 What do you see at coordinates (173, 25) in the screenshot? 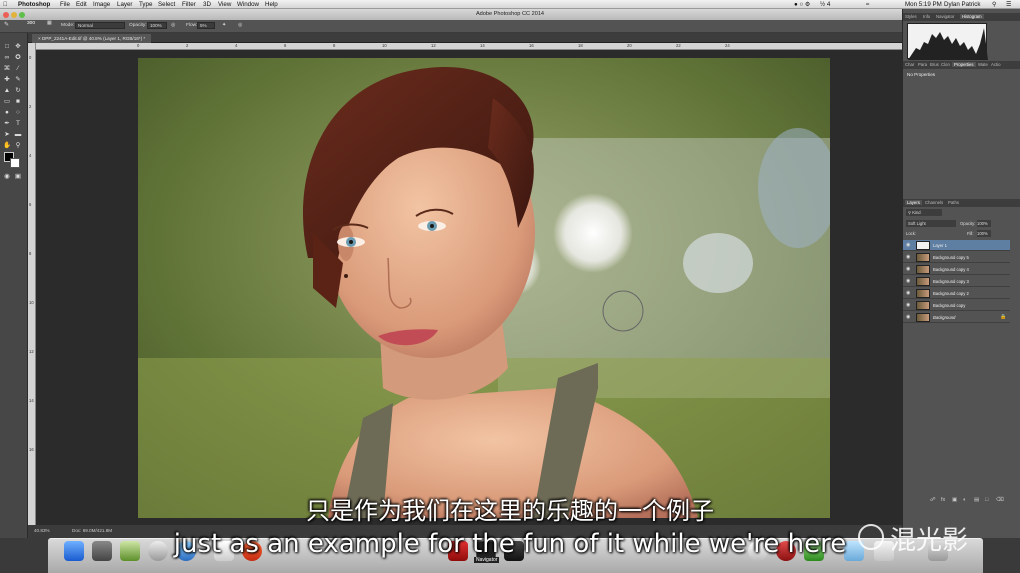
I see `pressure-opacity-icon: ◎` at bounding box center [173, 25].